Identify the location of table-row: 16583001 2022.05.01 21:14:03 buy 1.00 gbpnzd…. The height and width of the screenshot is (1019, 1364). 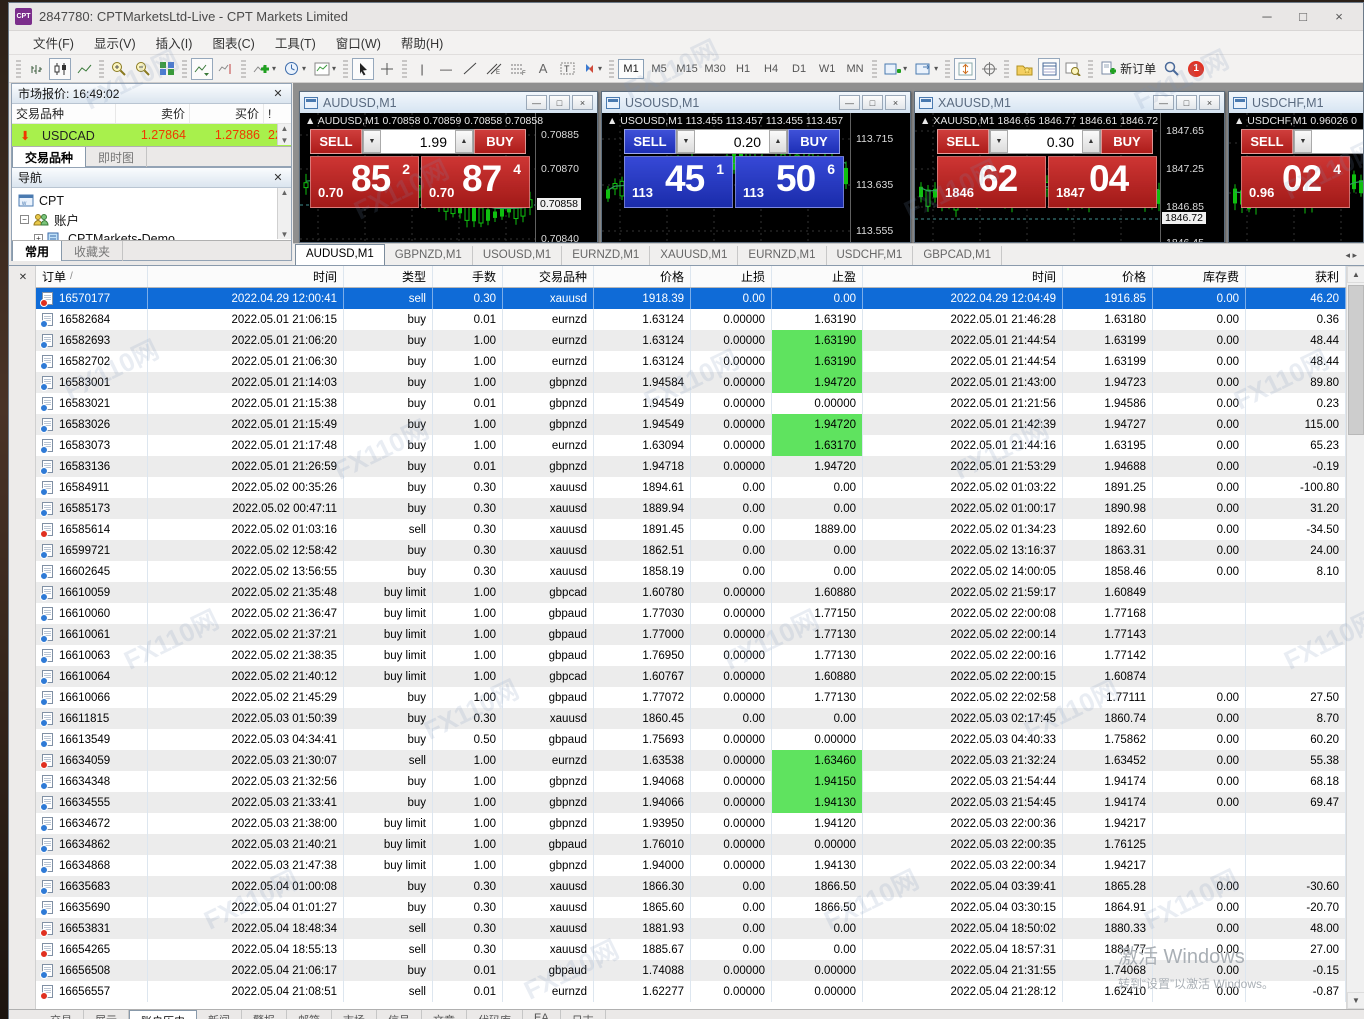
(691, 382).